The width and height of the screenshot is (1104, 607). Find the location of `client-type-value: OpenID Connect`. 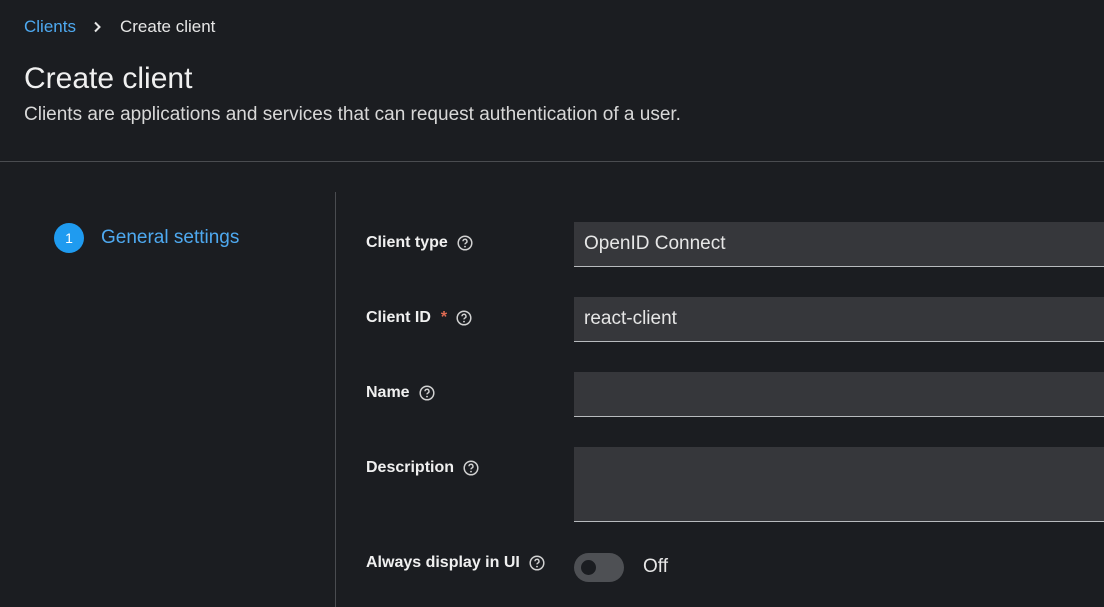

client-type-value: OpenID Connect is located at coordinates (655, 243).